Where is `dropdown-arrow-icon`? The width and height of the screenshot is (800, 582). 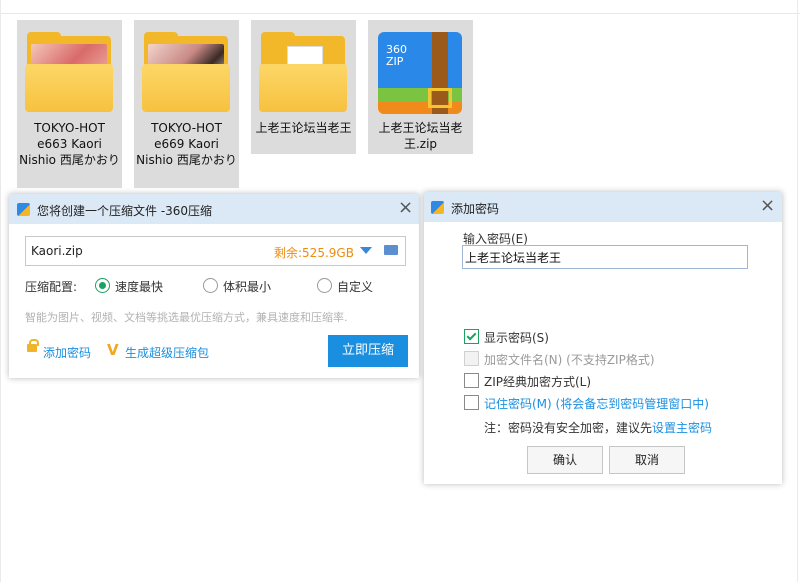
dropdown-arrow-icon is located at coordinates (366, 250).